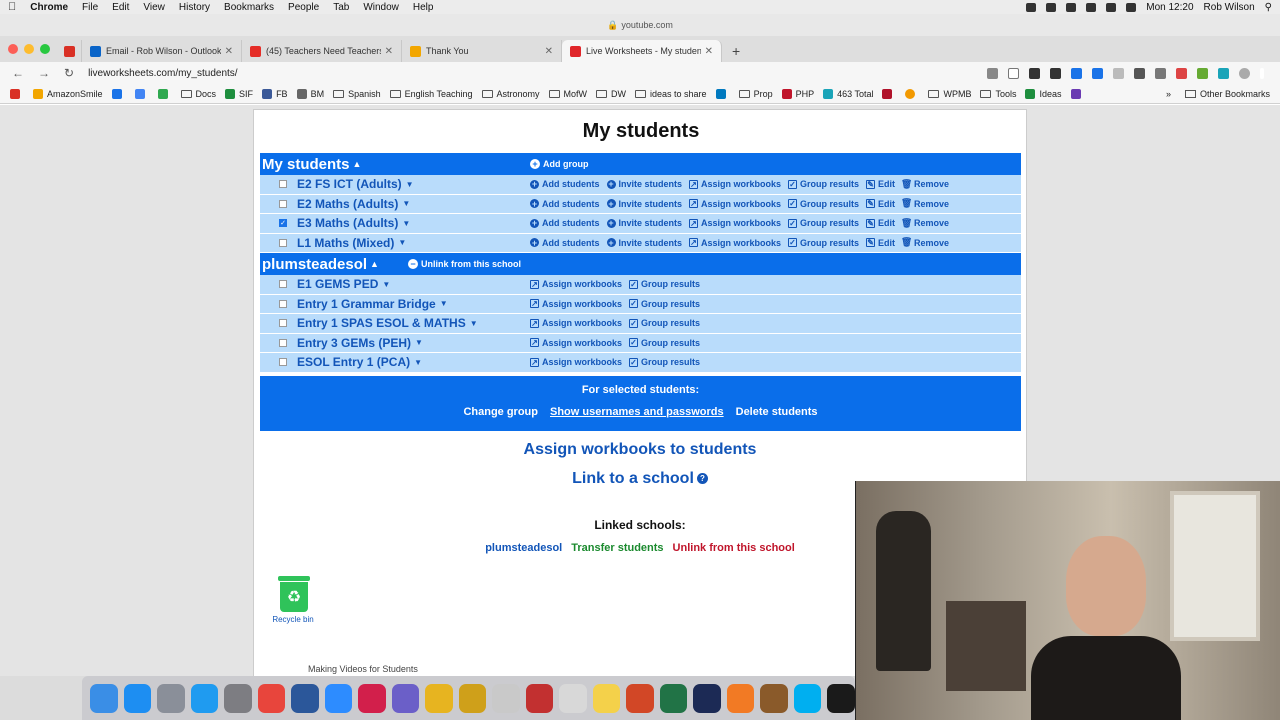 This screenshot has width=1280, height=720. I want to click on group-row-name: L1 Maths (Mixed), so click(345, 243).